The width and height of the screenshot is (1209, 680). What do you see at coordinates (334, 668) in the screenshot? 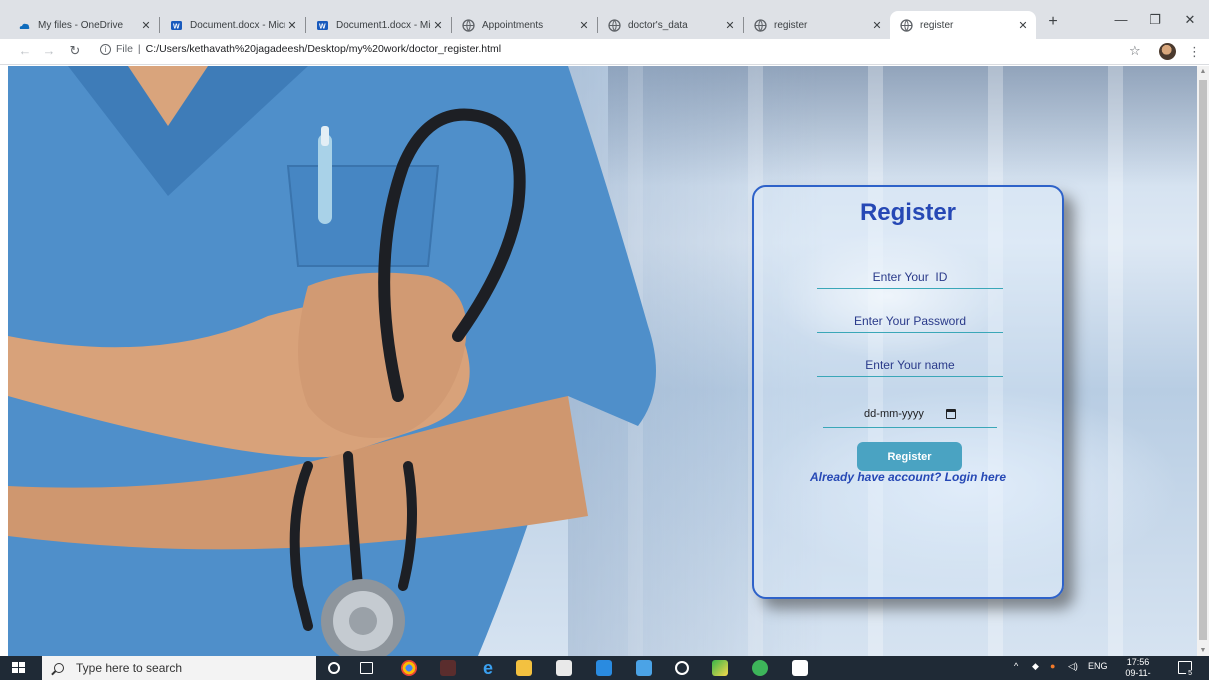
I see `cortana-icon` at bounding box center [334, 668].